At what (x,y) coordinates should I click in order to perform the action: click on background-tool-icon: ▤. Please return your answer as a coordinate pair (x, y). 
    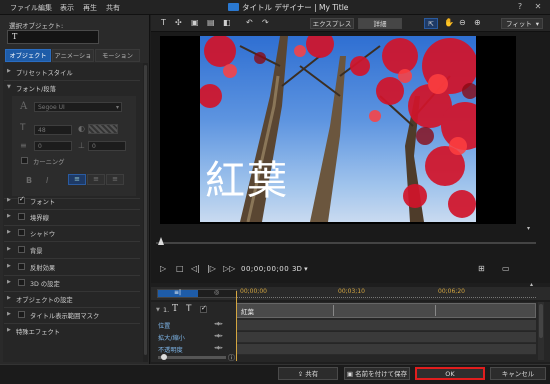
    Looking at the image, I should click on (211, 22).